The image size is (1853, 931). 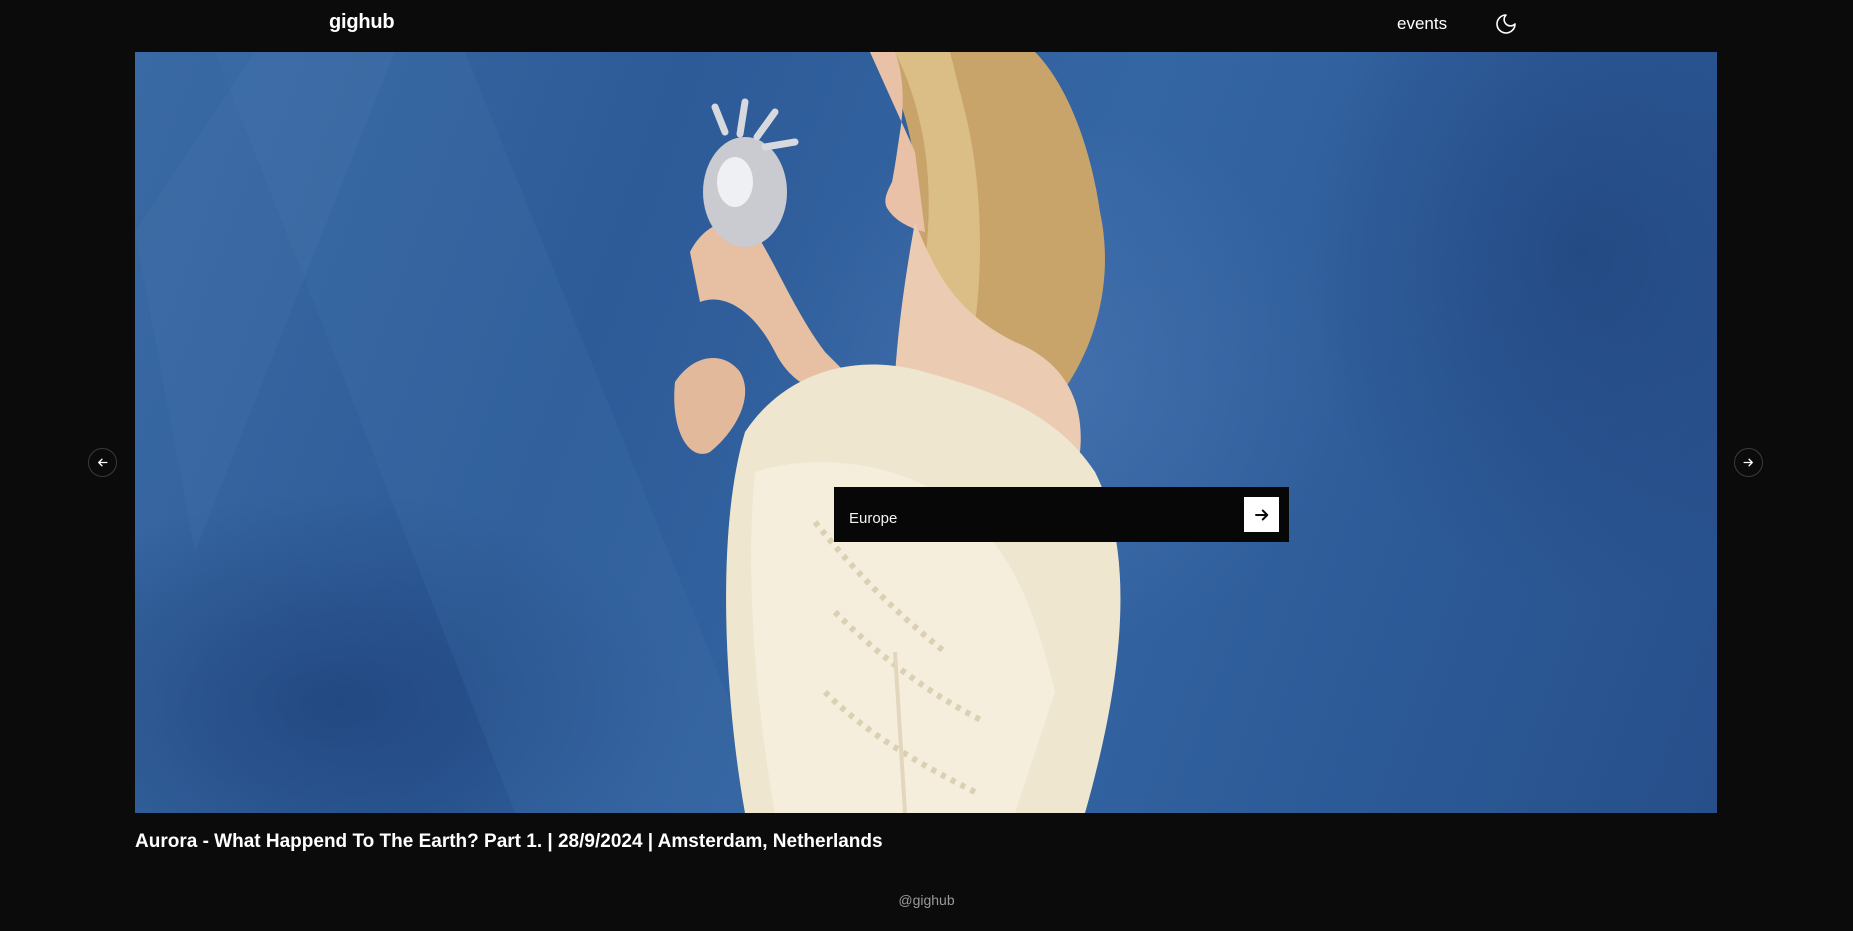 What do you see at coordinates (1061, 514) in the screenshot?
I see `location-search-bar: Europe` at bounding box center [1061, 514].